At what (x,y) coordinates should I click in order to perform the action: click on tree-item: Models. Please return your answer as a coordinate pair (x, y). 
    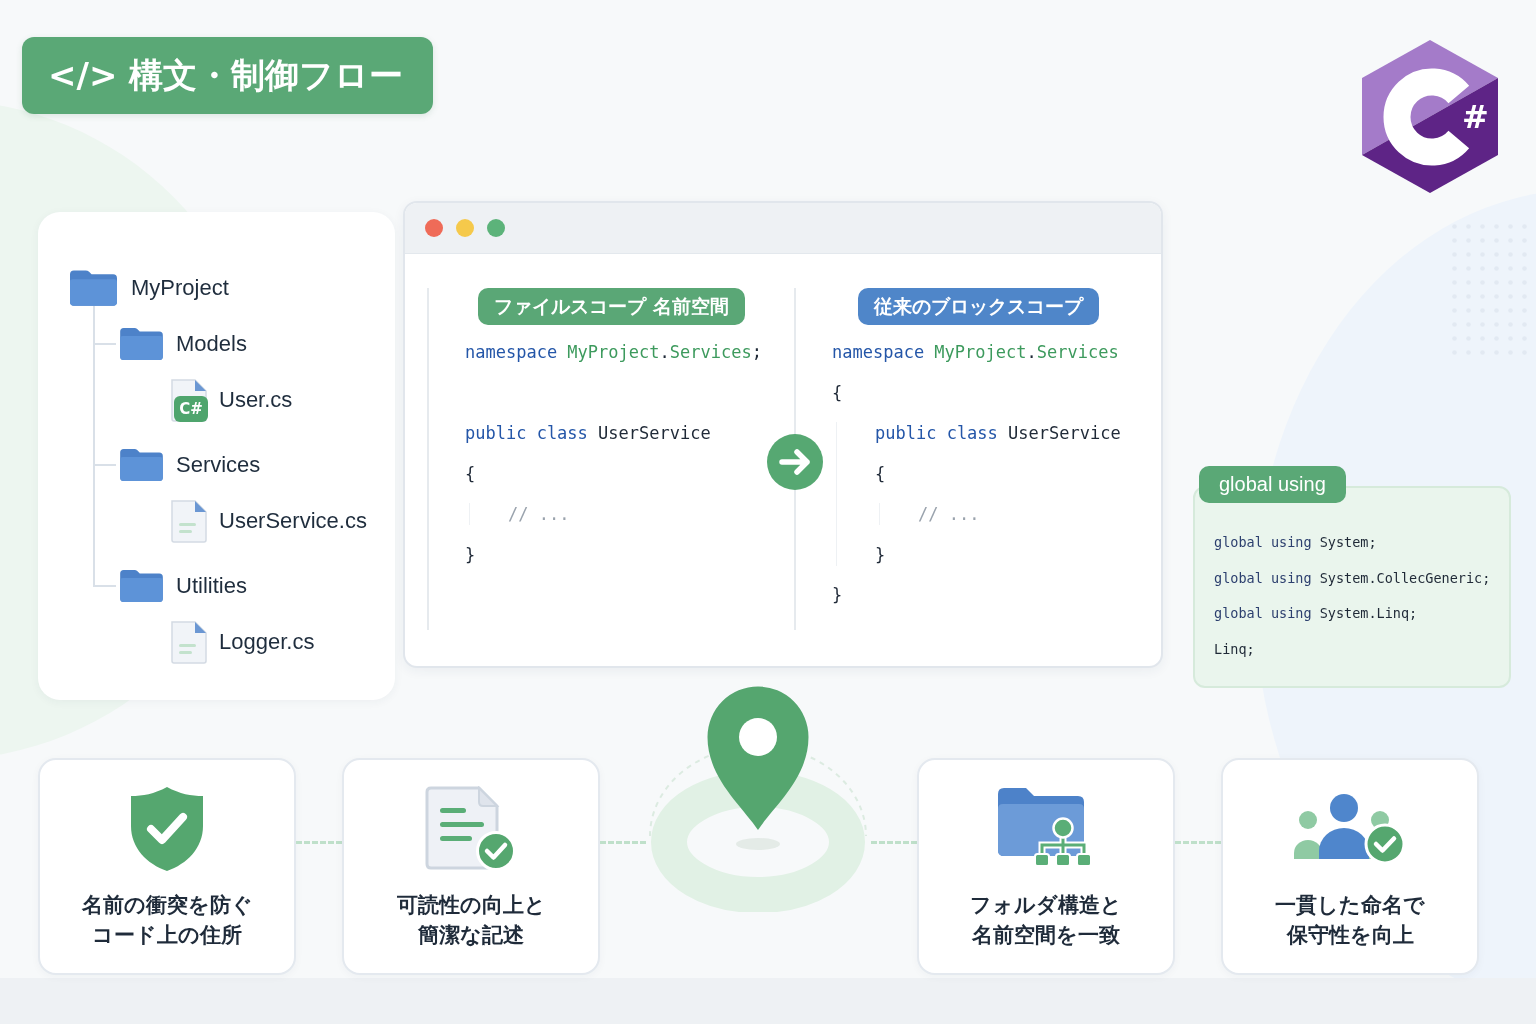
    Looking at the image, I should click on (183, 344).